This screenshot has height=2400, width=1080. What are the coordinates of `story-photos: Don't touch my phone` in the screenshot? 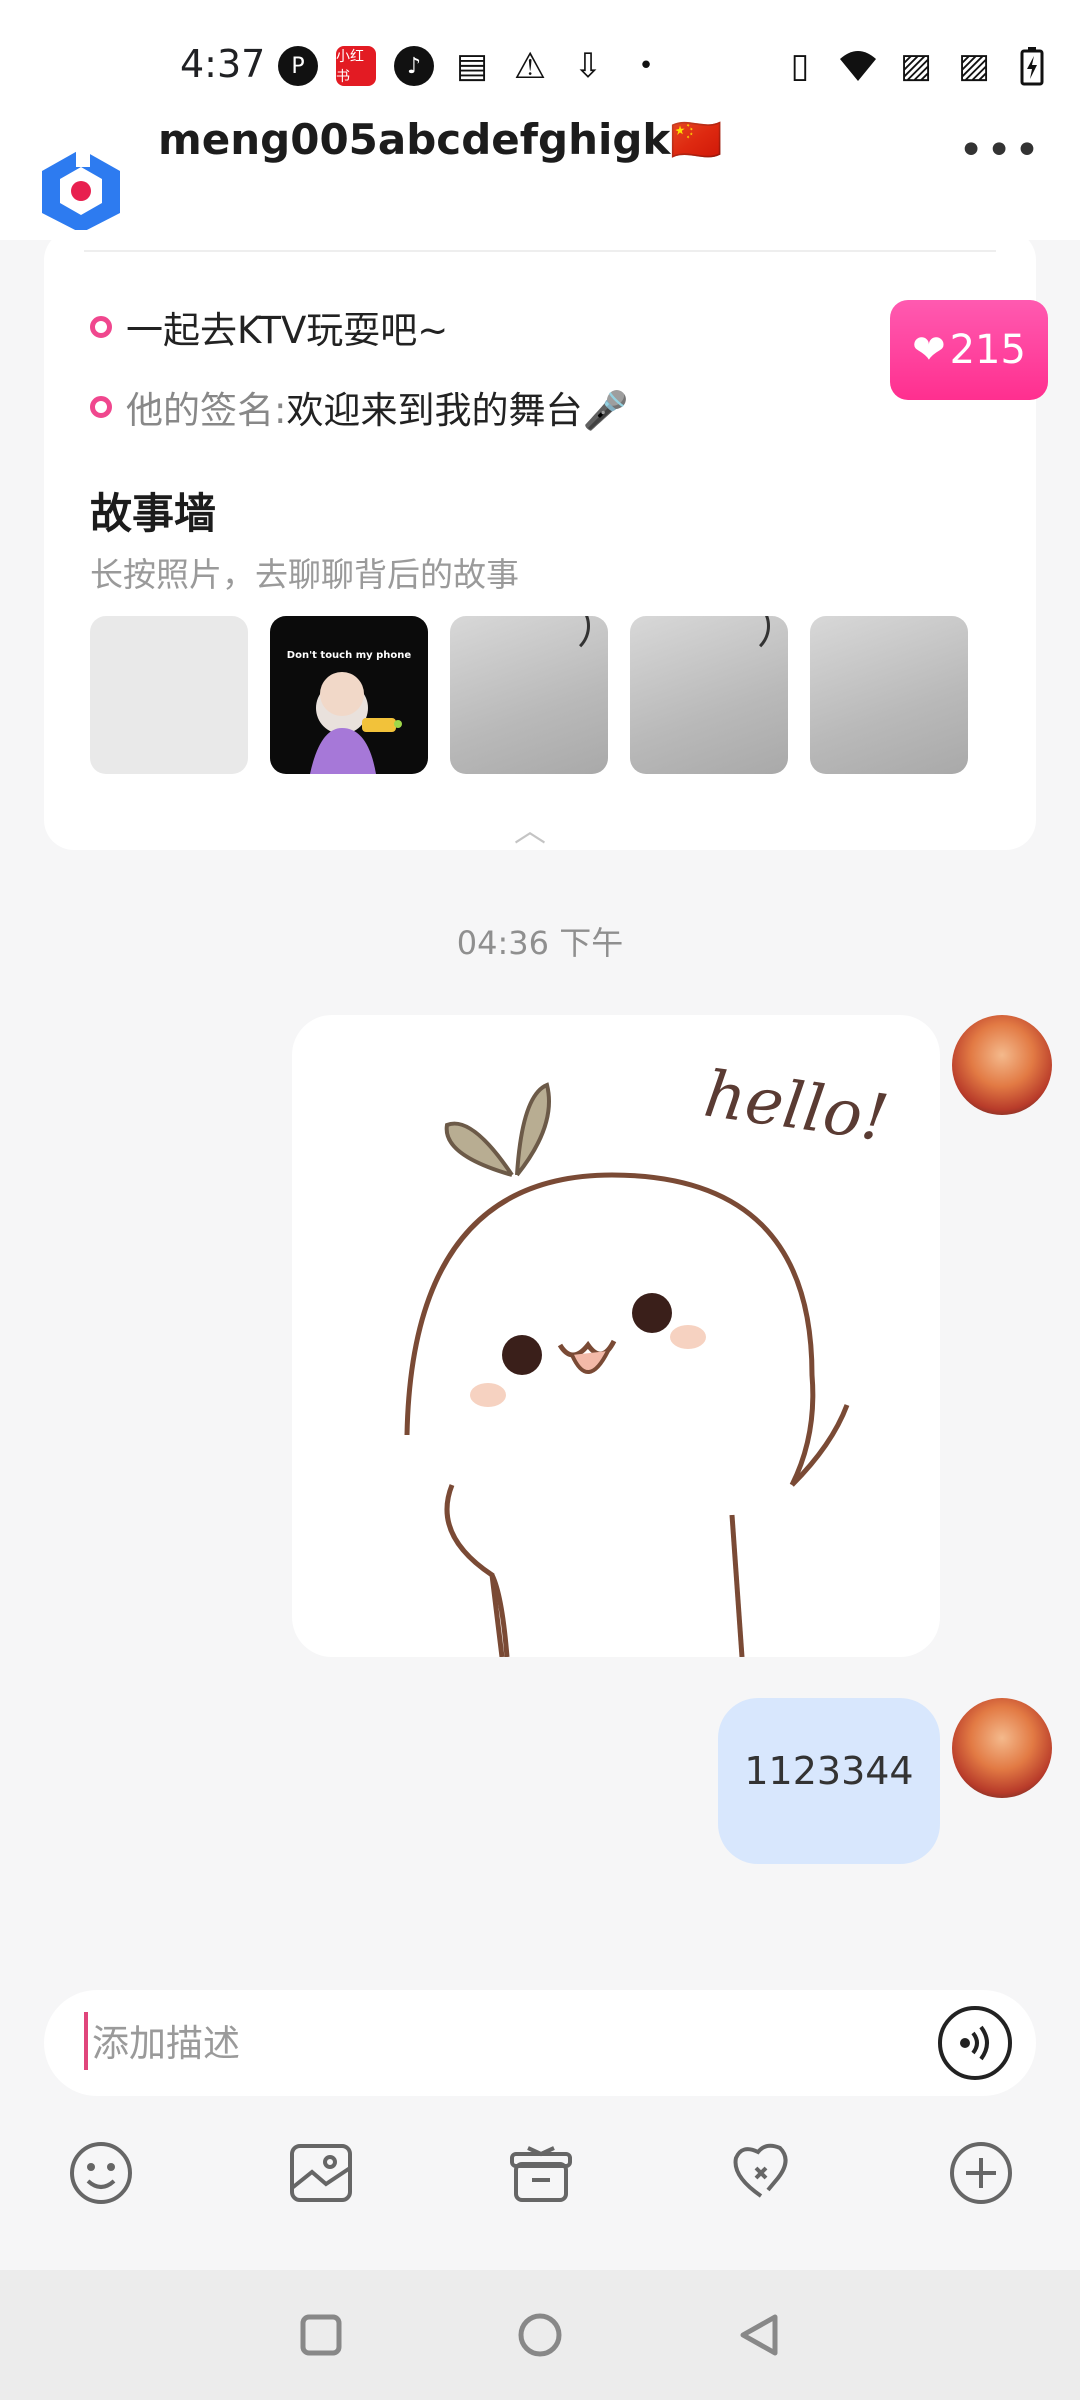 It's located at (529, 695).